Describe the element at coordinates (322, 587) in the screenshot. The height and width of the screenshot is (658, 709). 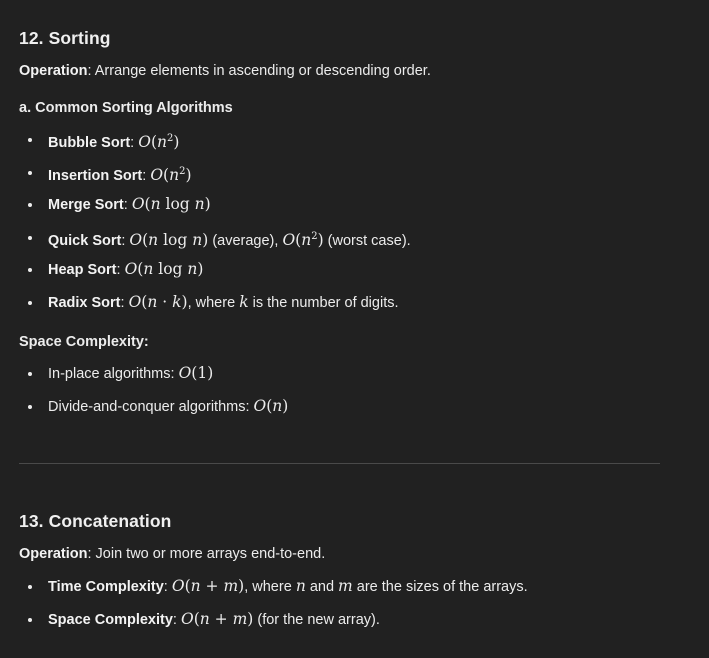
I see `connector-text: and` at that location.